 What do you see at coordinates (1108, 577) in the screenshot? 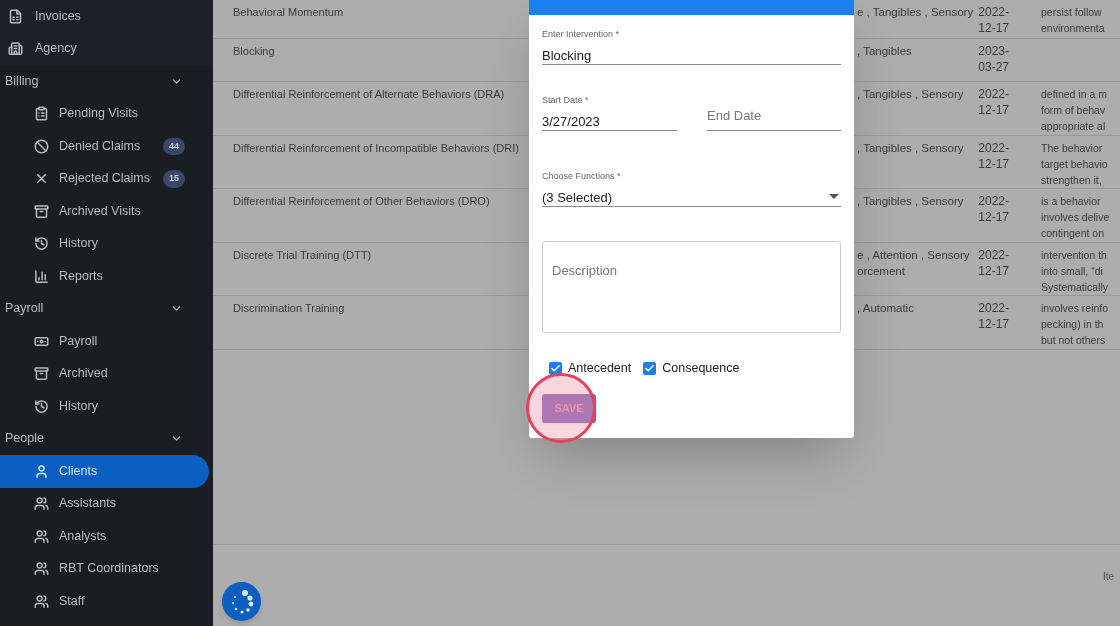
I see `pagination-label: Ite` at bounding box center [1108, 577].